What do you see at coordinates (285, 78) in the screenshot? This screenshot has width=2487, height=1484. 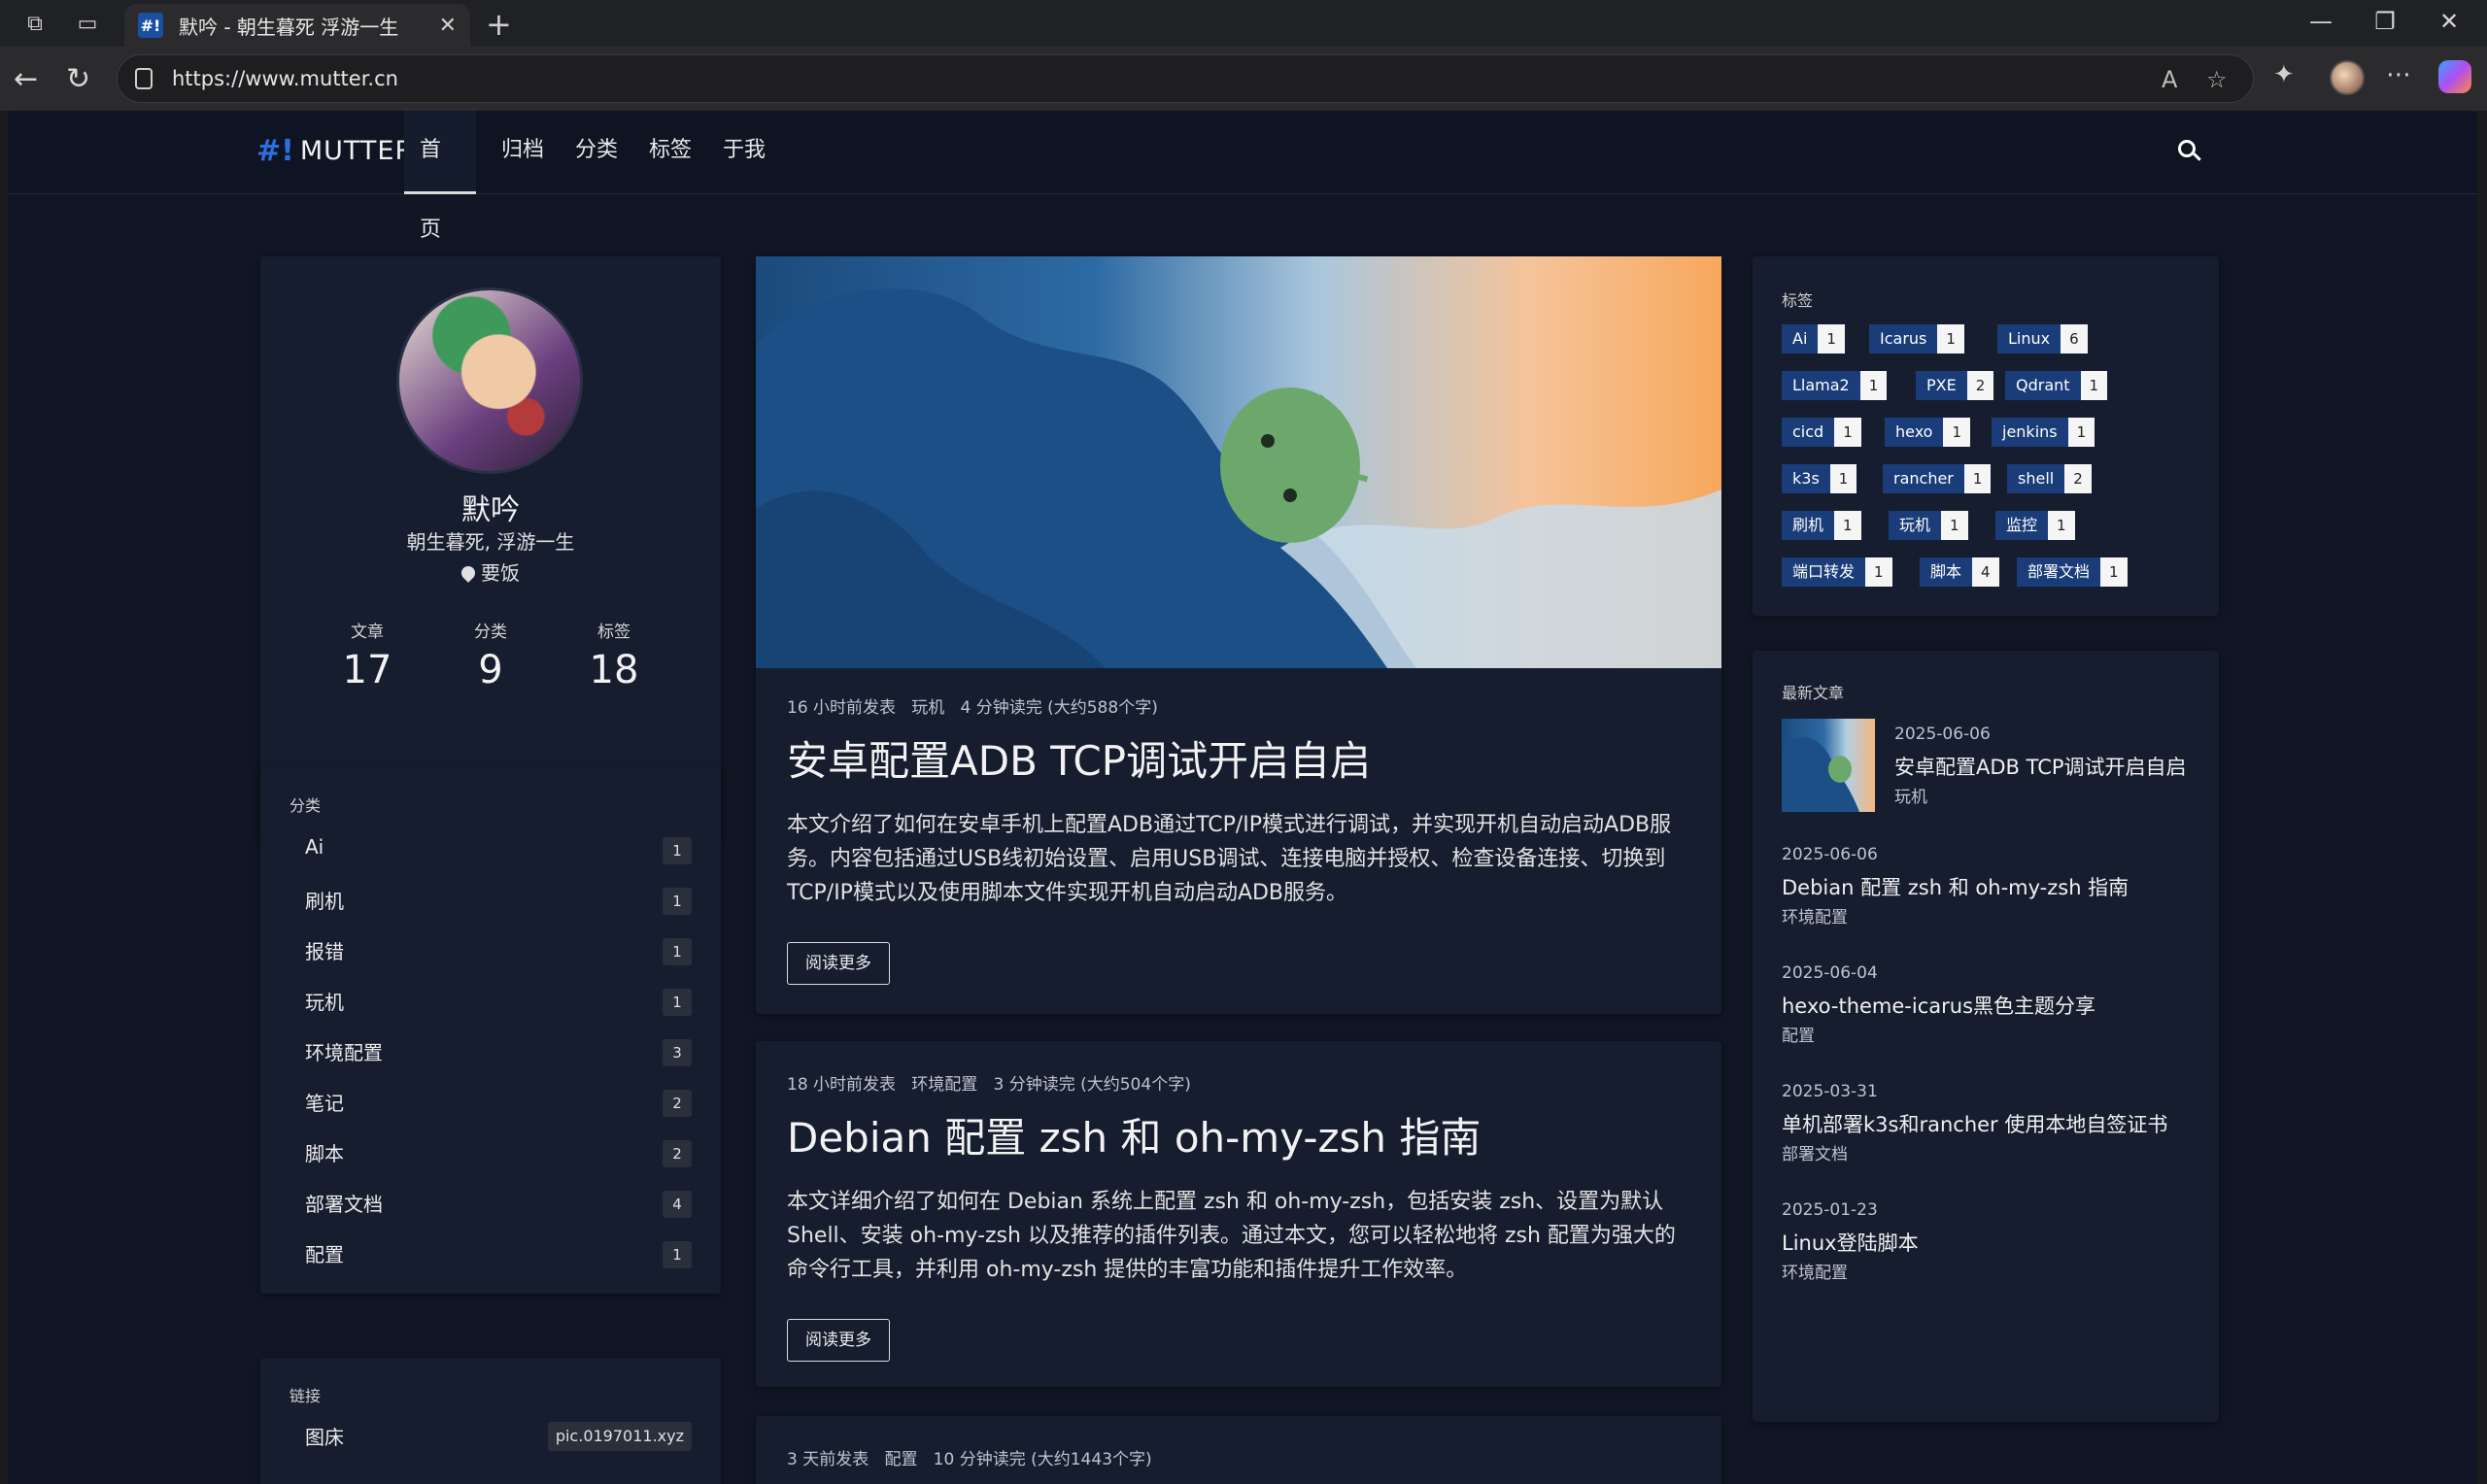 I see `url-text: https://www.mutter.cn` at bounding box center [285, 78].